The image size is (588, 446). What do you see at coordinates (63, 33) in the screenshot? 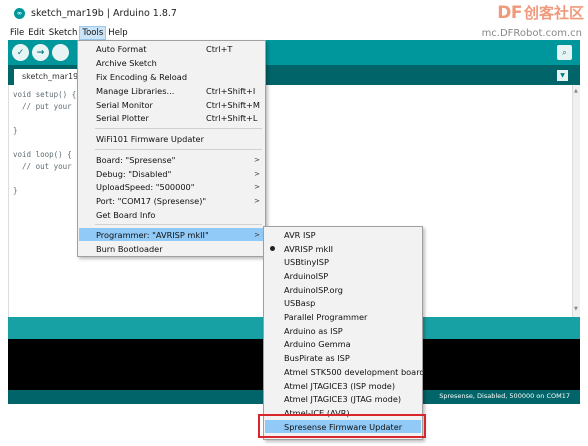
I see `menu-sketch: Sketch` at bounding box center [63, 33].